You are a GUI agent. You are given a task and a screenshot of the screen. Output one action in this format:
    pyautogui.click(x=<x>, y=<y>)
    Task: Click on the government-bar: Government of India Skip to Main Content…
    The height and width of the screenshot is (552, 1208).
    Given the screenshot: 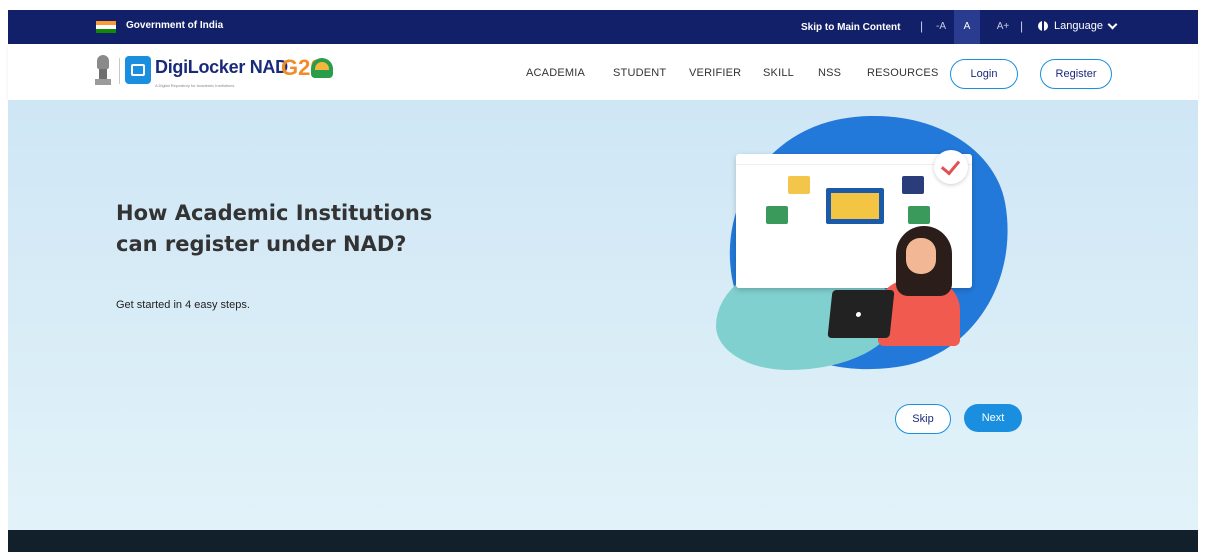 What is the action you would take?
    pyautogui.click(x=603, y=27)
    